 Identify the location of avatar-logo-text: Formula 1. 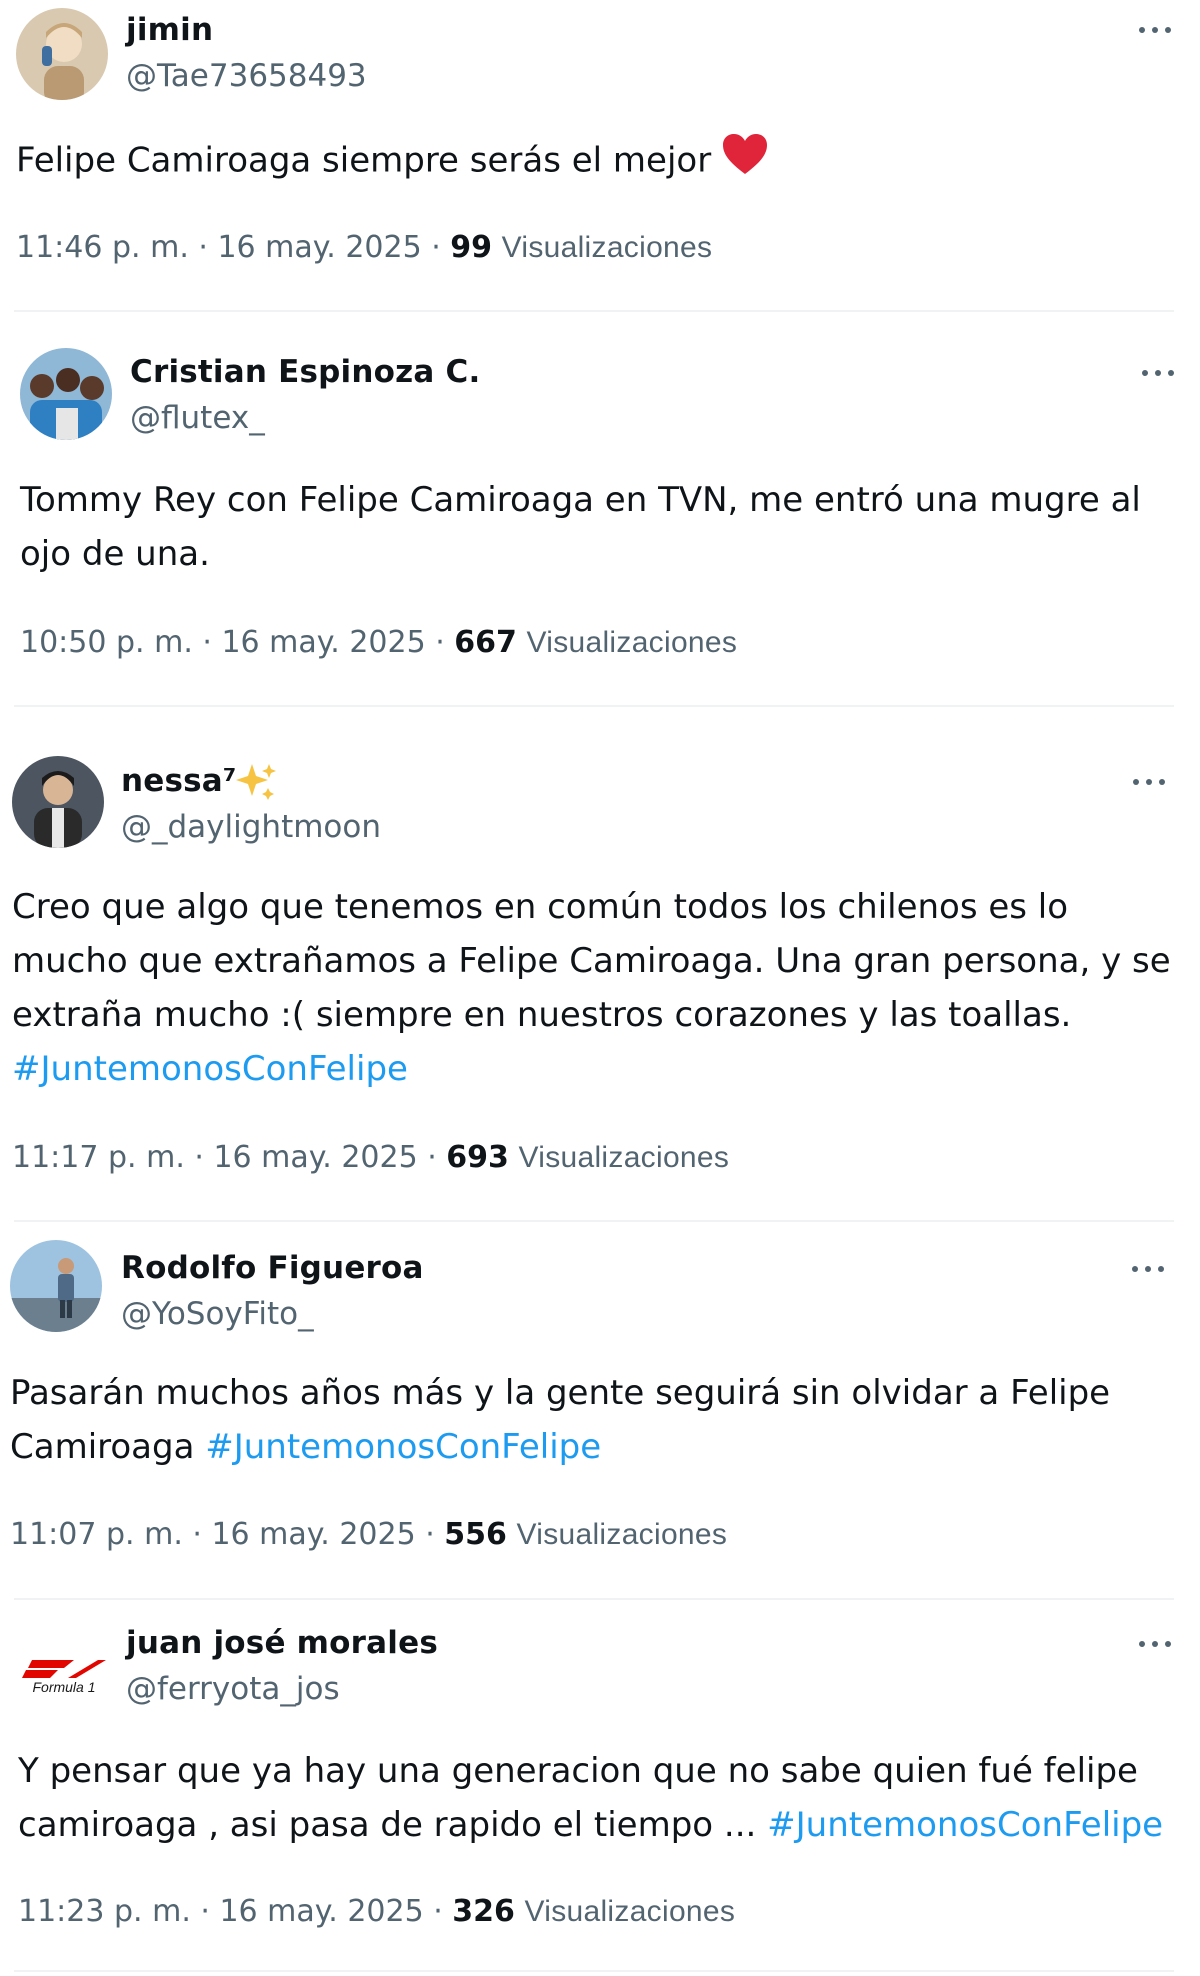
(63, 1687).